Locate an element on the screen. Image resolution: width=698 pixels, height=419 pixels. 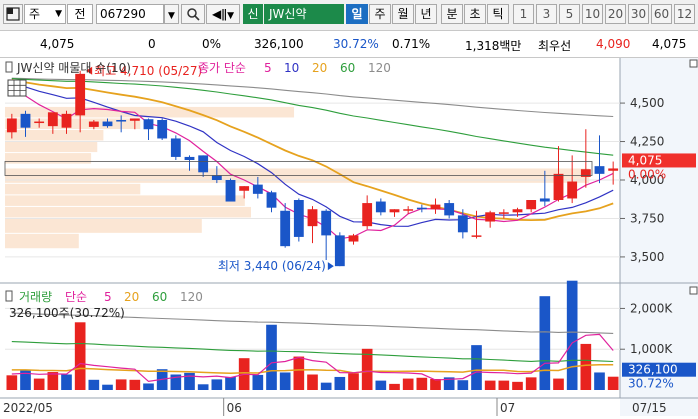
interval-tab-6: 60 is located at coordinates (661, 14).